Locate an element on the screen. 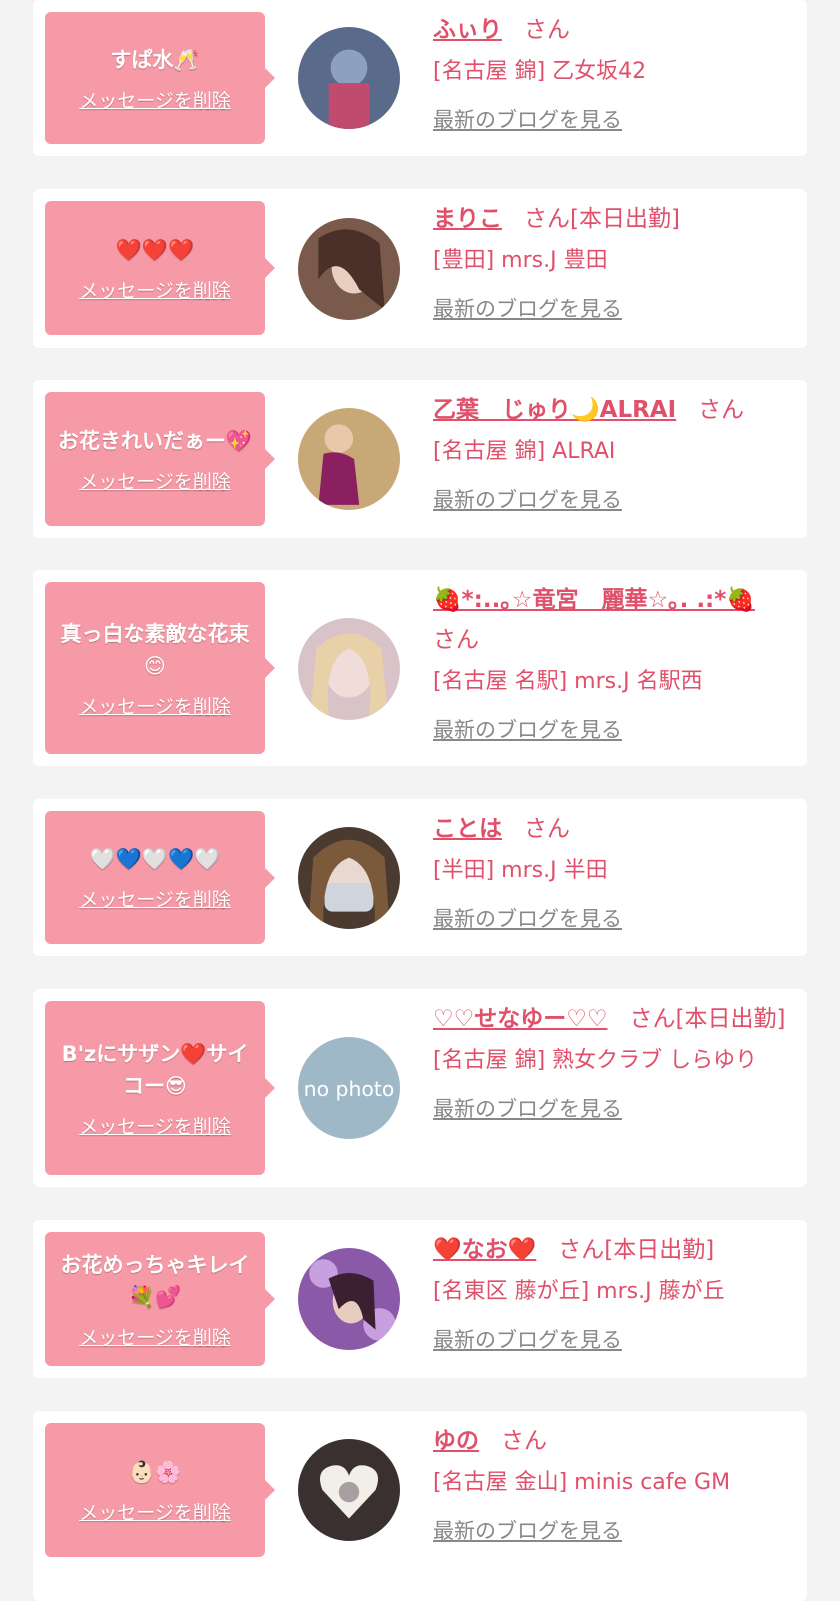  girl-name-link: ♡♡せなゆー♡♡ is located at coordinates (520, 1019).